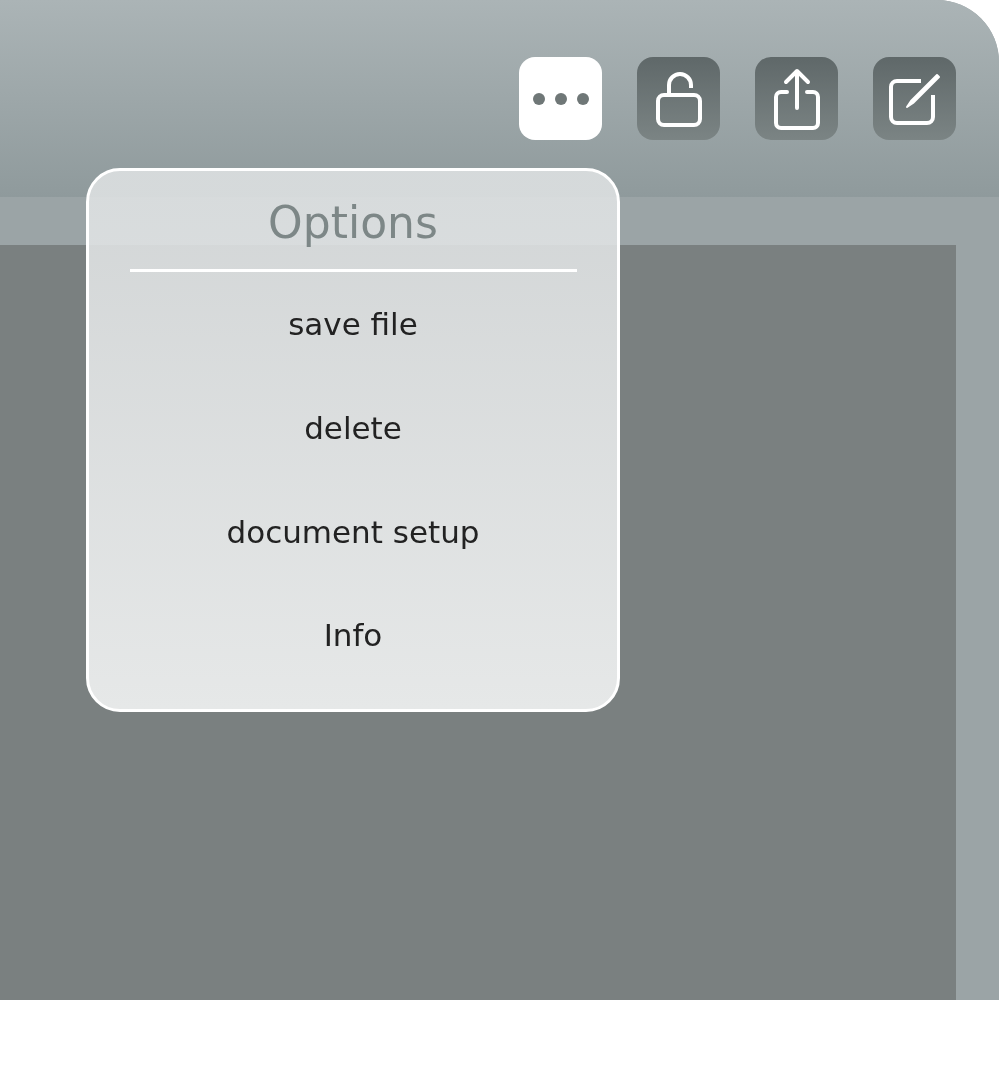  Describe the element at coordinates (353, 428) in the screenshot. I see `menu-item: delete` at that location.